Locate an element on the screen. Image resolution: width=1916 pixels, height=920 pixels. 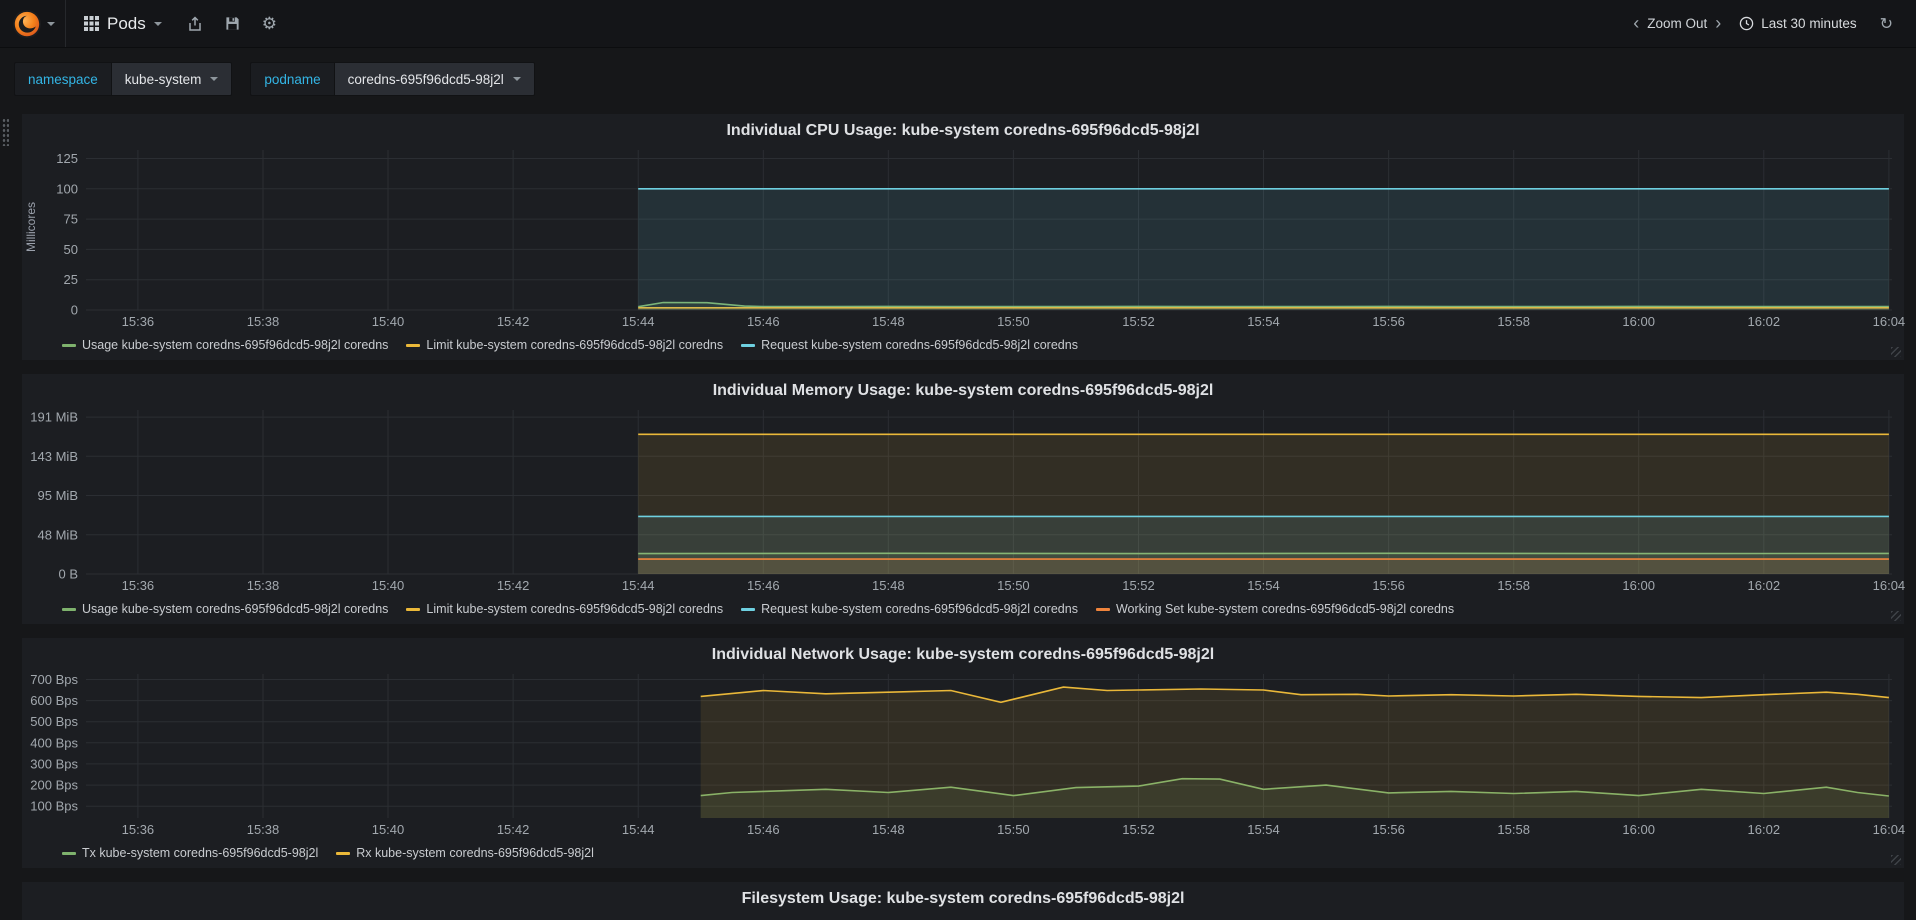
time-shift-forward-button: › is located at coordinates (1718, 23).